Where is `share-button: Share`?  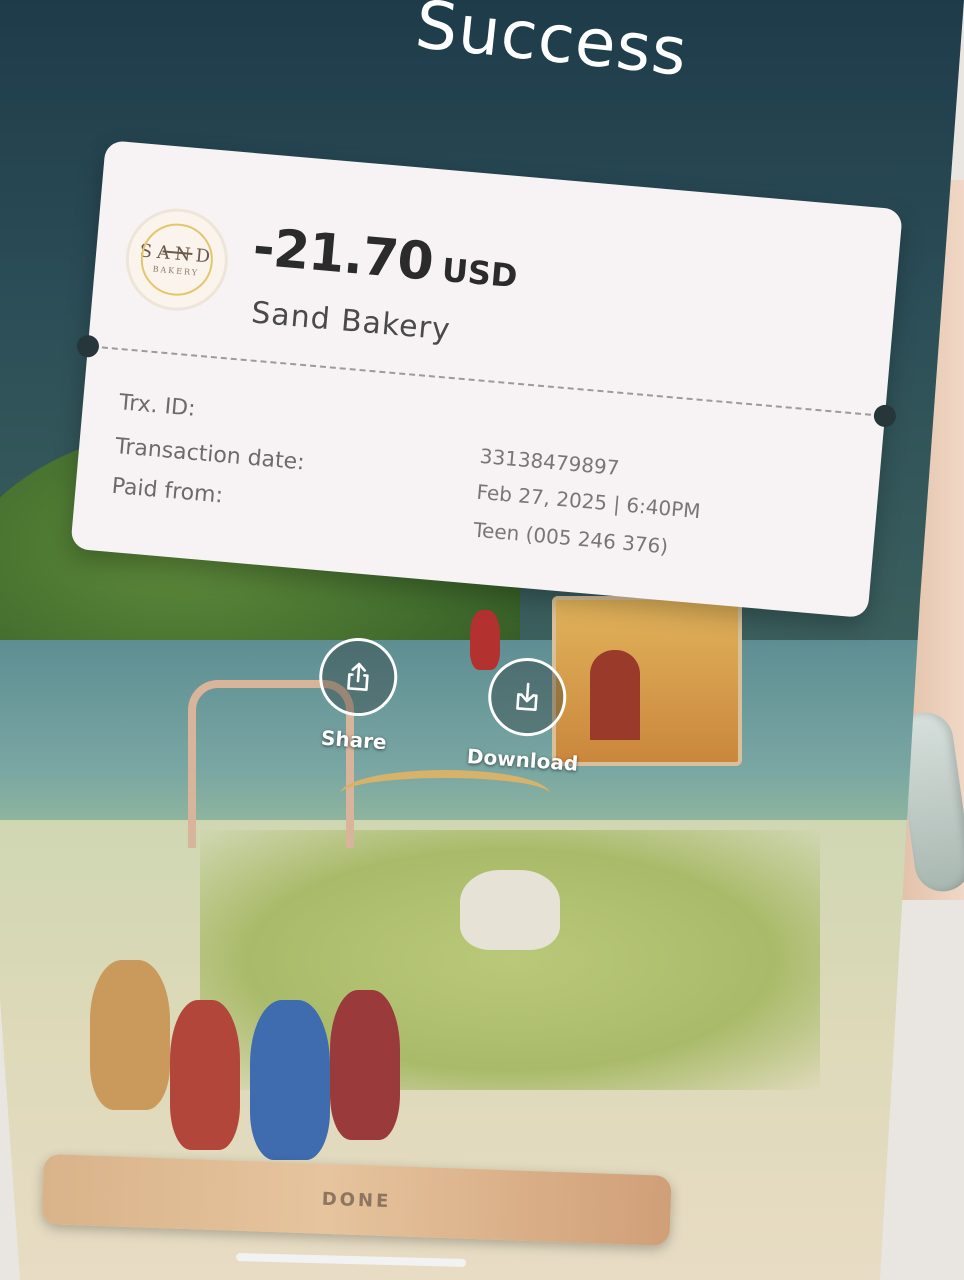 share-button: Share is located at coordinates (357, 694).